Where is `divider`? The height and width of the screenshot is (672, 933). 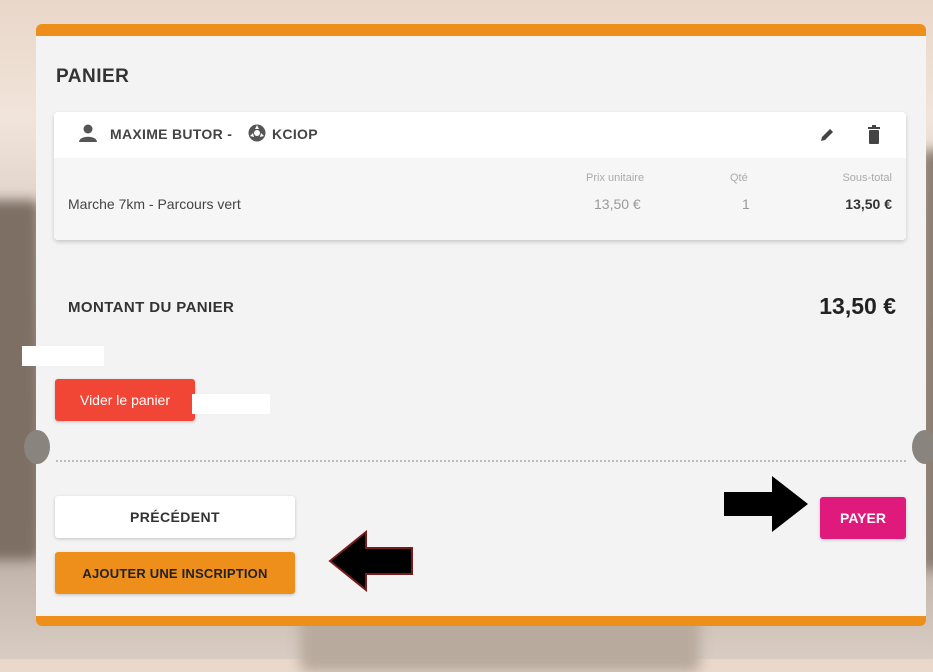 divider is located at coordinates (481, 461).